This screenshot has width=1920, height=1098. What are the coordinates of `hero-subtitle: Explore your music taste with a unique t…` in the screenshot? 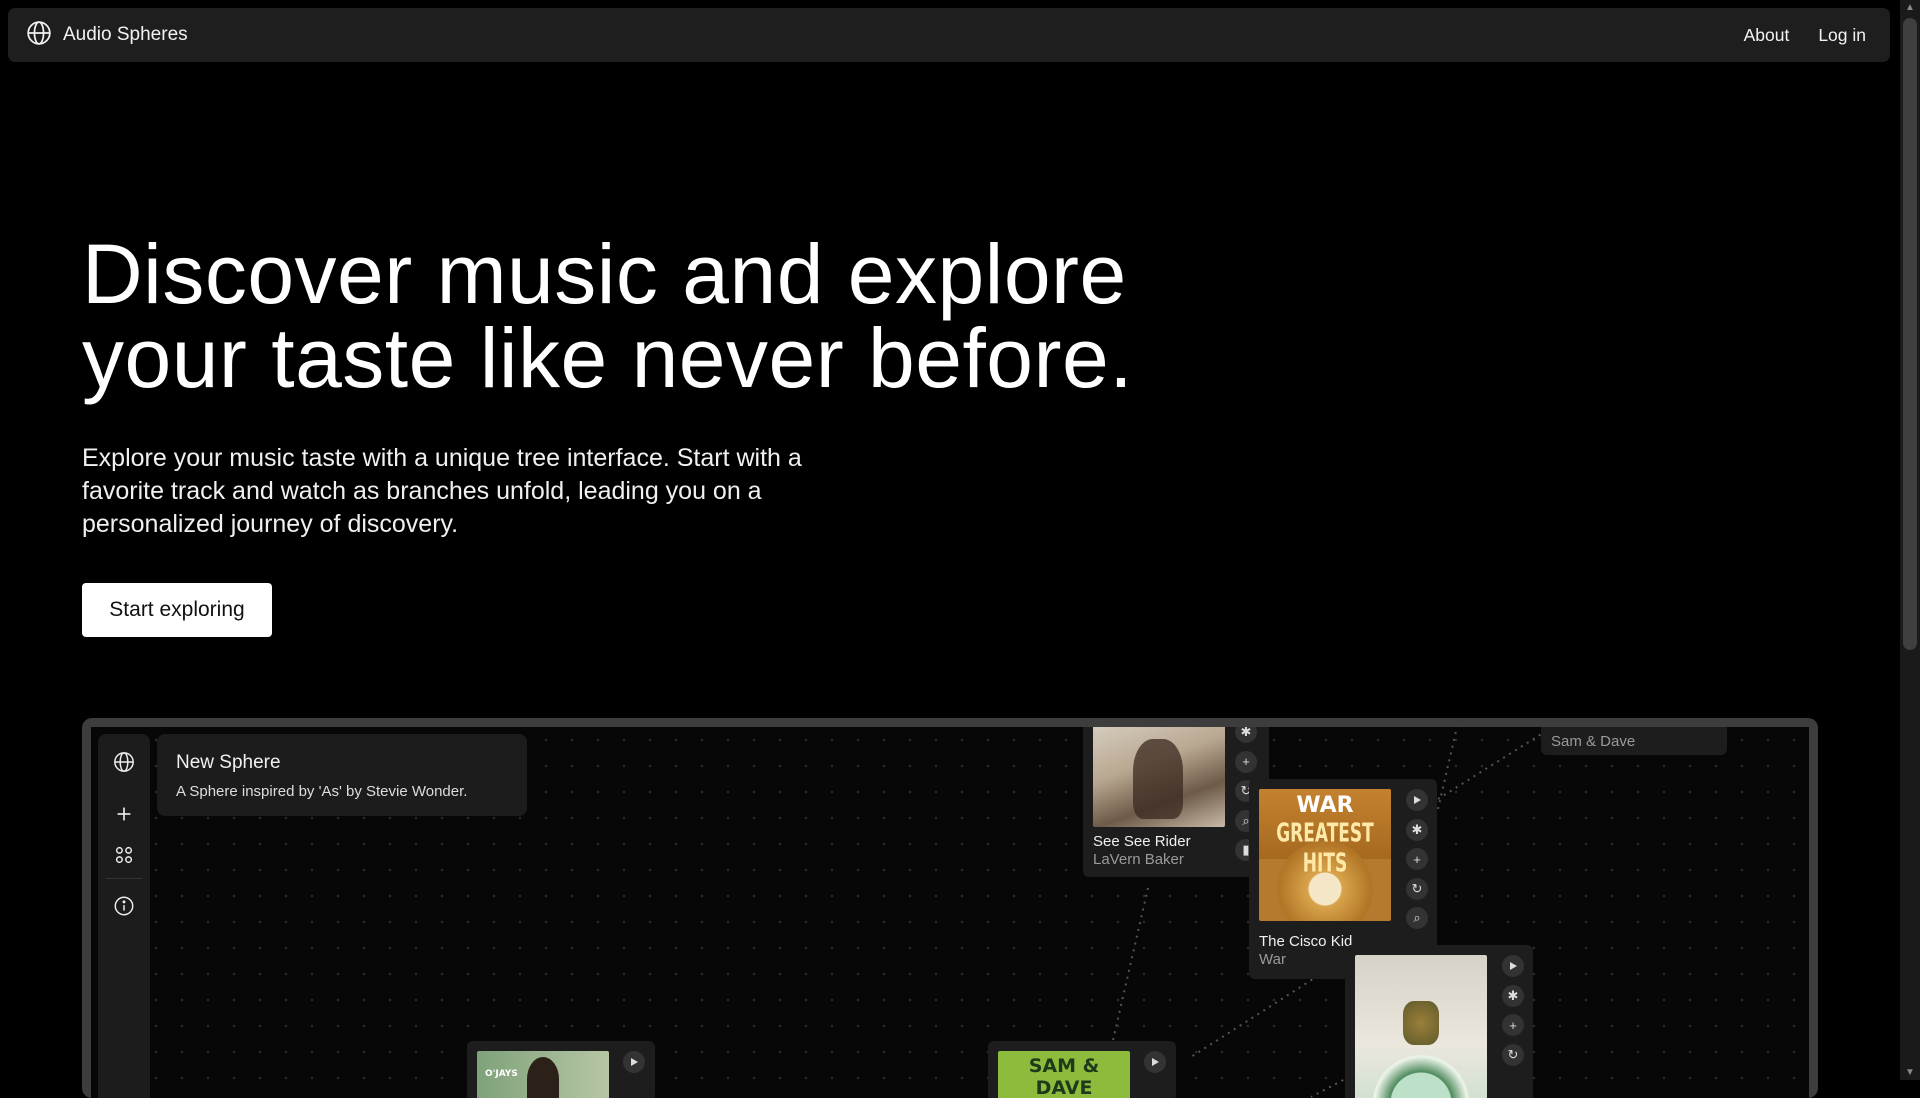 It's located at (472, 491).